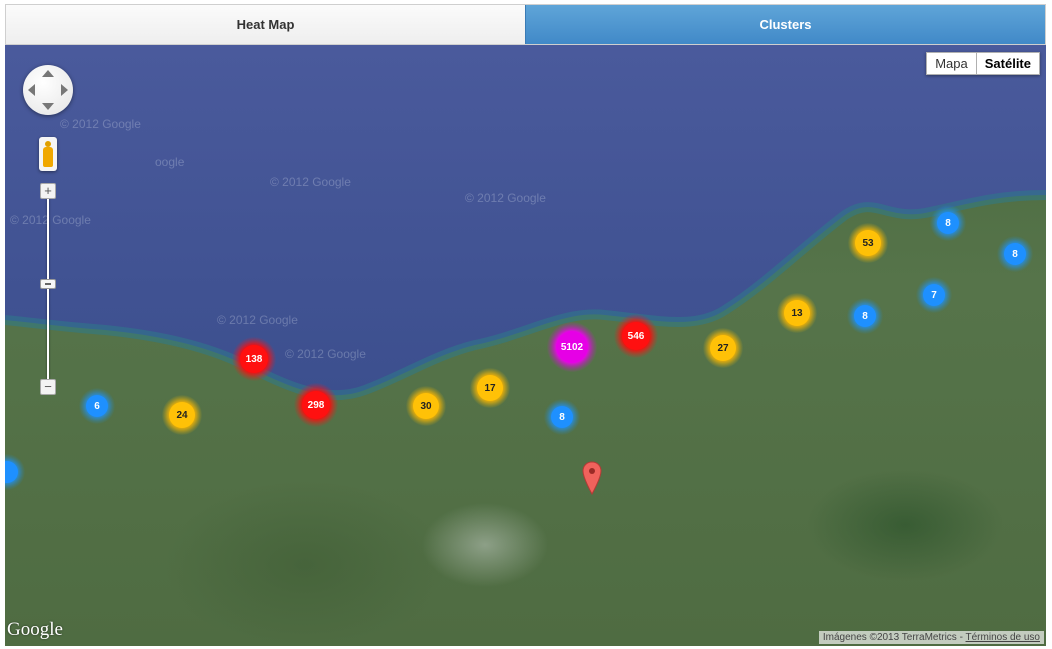  What do you see at coordinates (592, 478) in the screenshot?
I see `location-pin-icon` at bounding box center [592, 478].